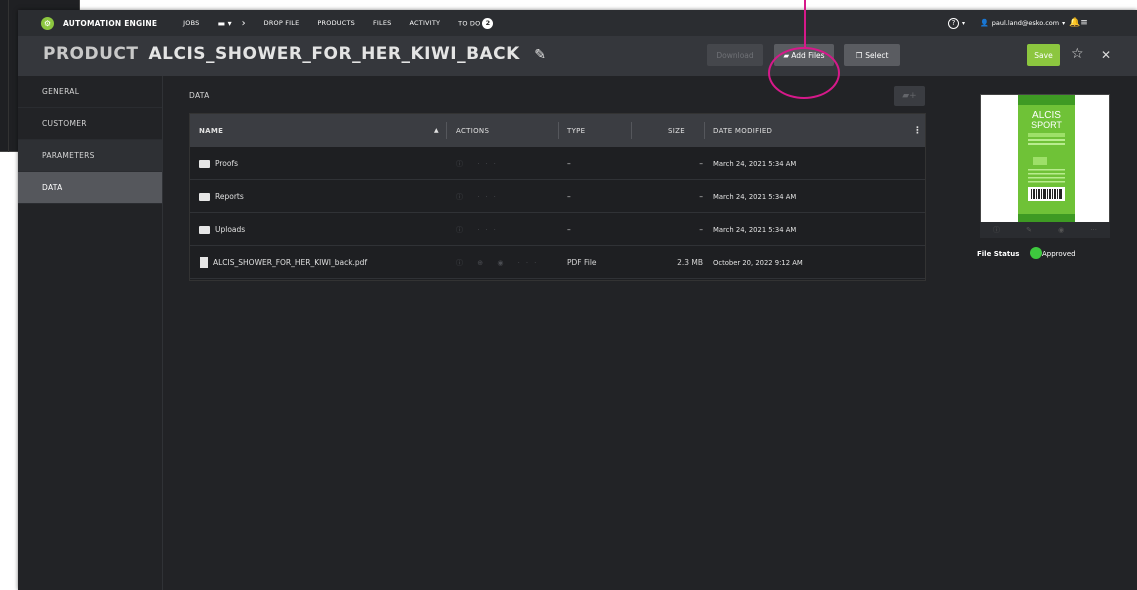 This screenshot has width=1137, height=590. Describe the element at coordinates (877, 55) in the screenshot. I see `select-label: Select` at that location.